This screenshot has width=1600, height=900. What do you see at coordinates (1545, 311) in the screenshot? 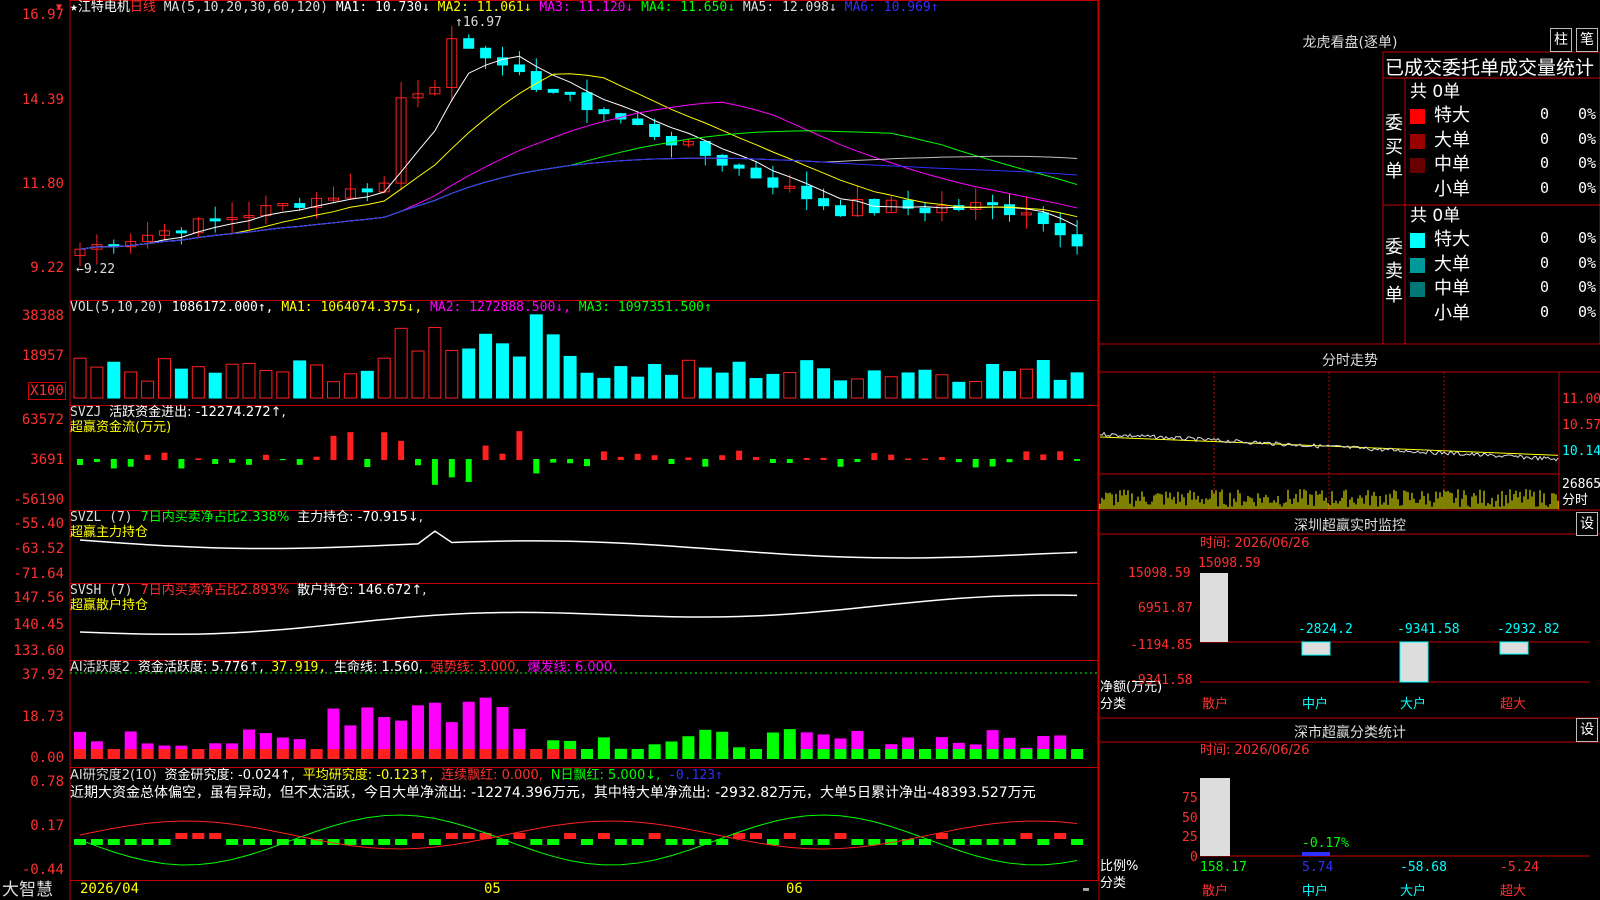
I see `sell-row-count-3: 0` at bounding box center [1545, 311].